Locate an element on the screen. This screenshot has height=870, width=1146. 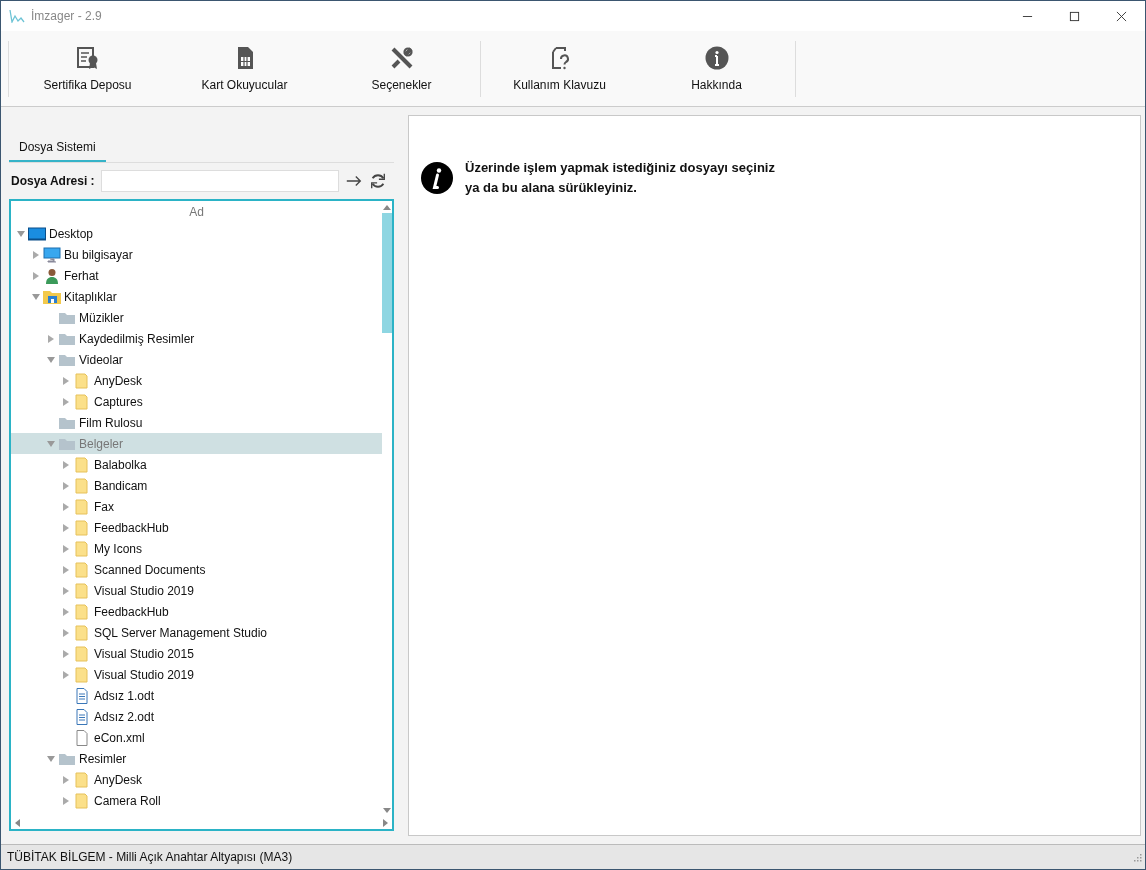
scroll-up-arrow-icon is located at coordinates (387, 207).